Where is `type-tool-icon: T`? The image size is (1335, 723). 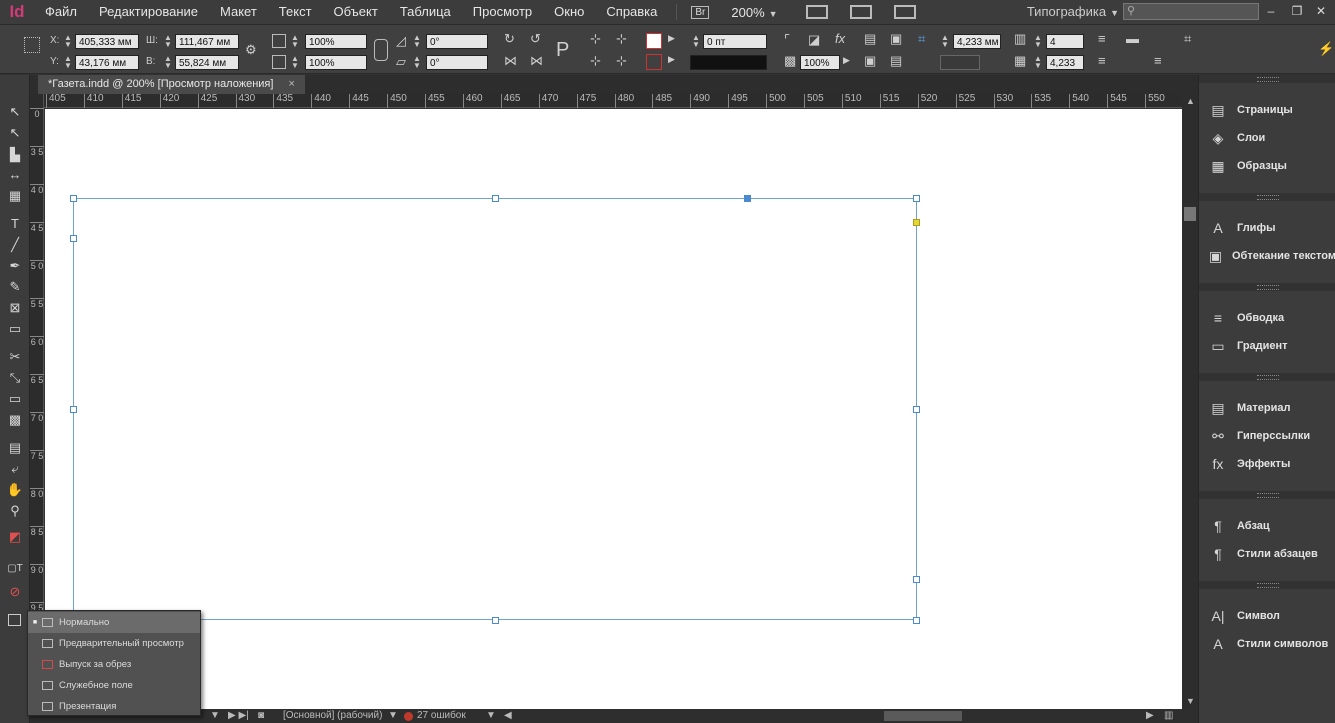
type-tool-icon: T is located at coordinates (15, 224).